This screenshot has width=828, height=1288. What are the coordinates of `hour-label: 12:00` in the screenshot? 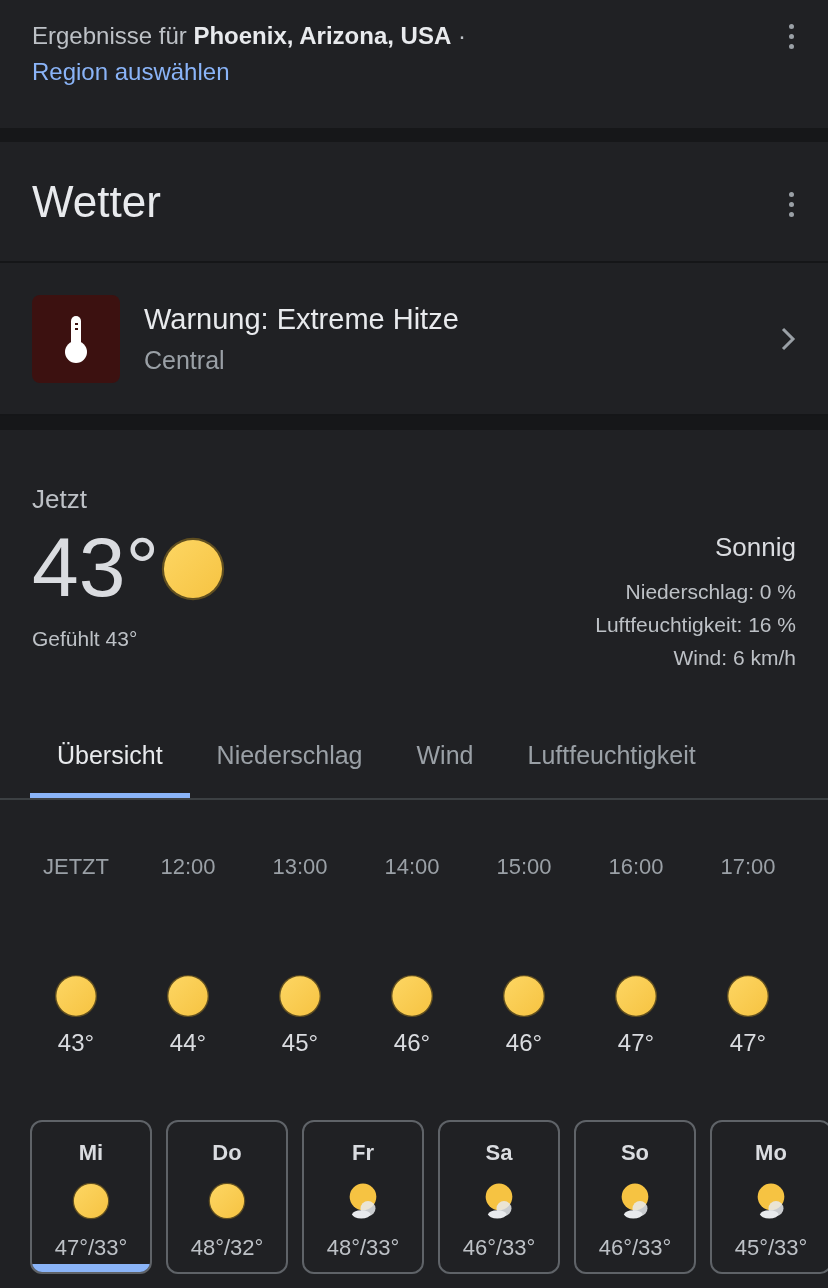 It's located at (188, 867).